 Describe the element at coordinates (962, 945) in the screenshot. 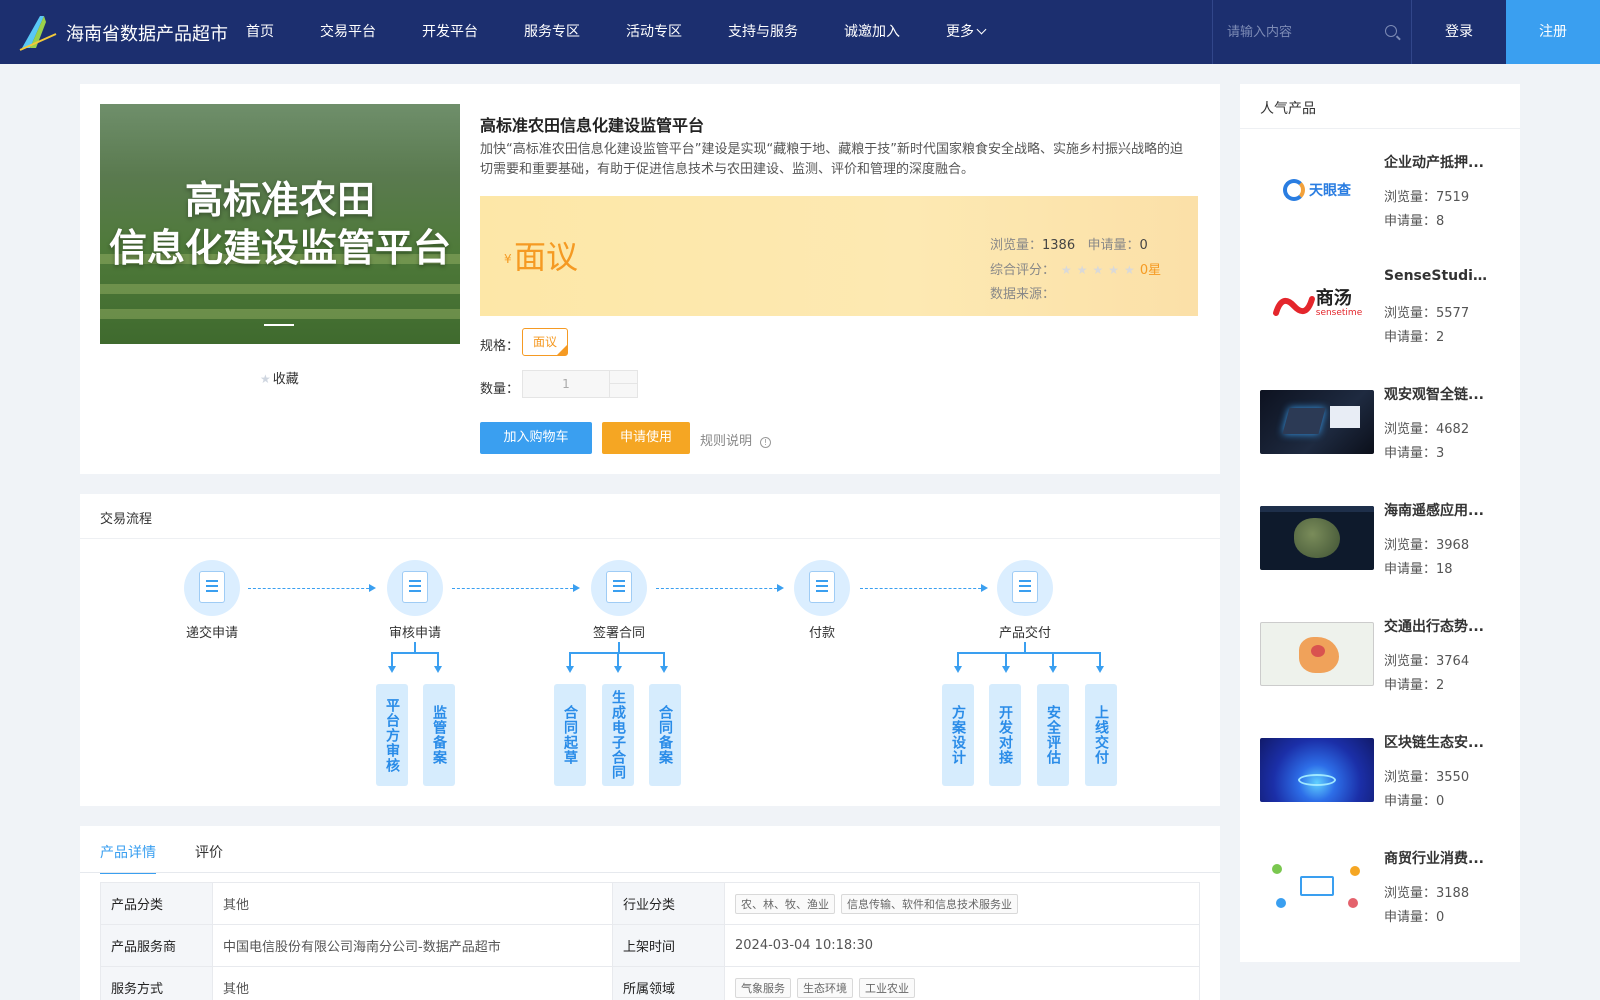

I see `listed-time-value: 2024-03-04 10:18:30` at that location.